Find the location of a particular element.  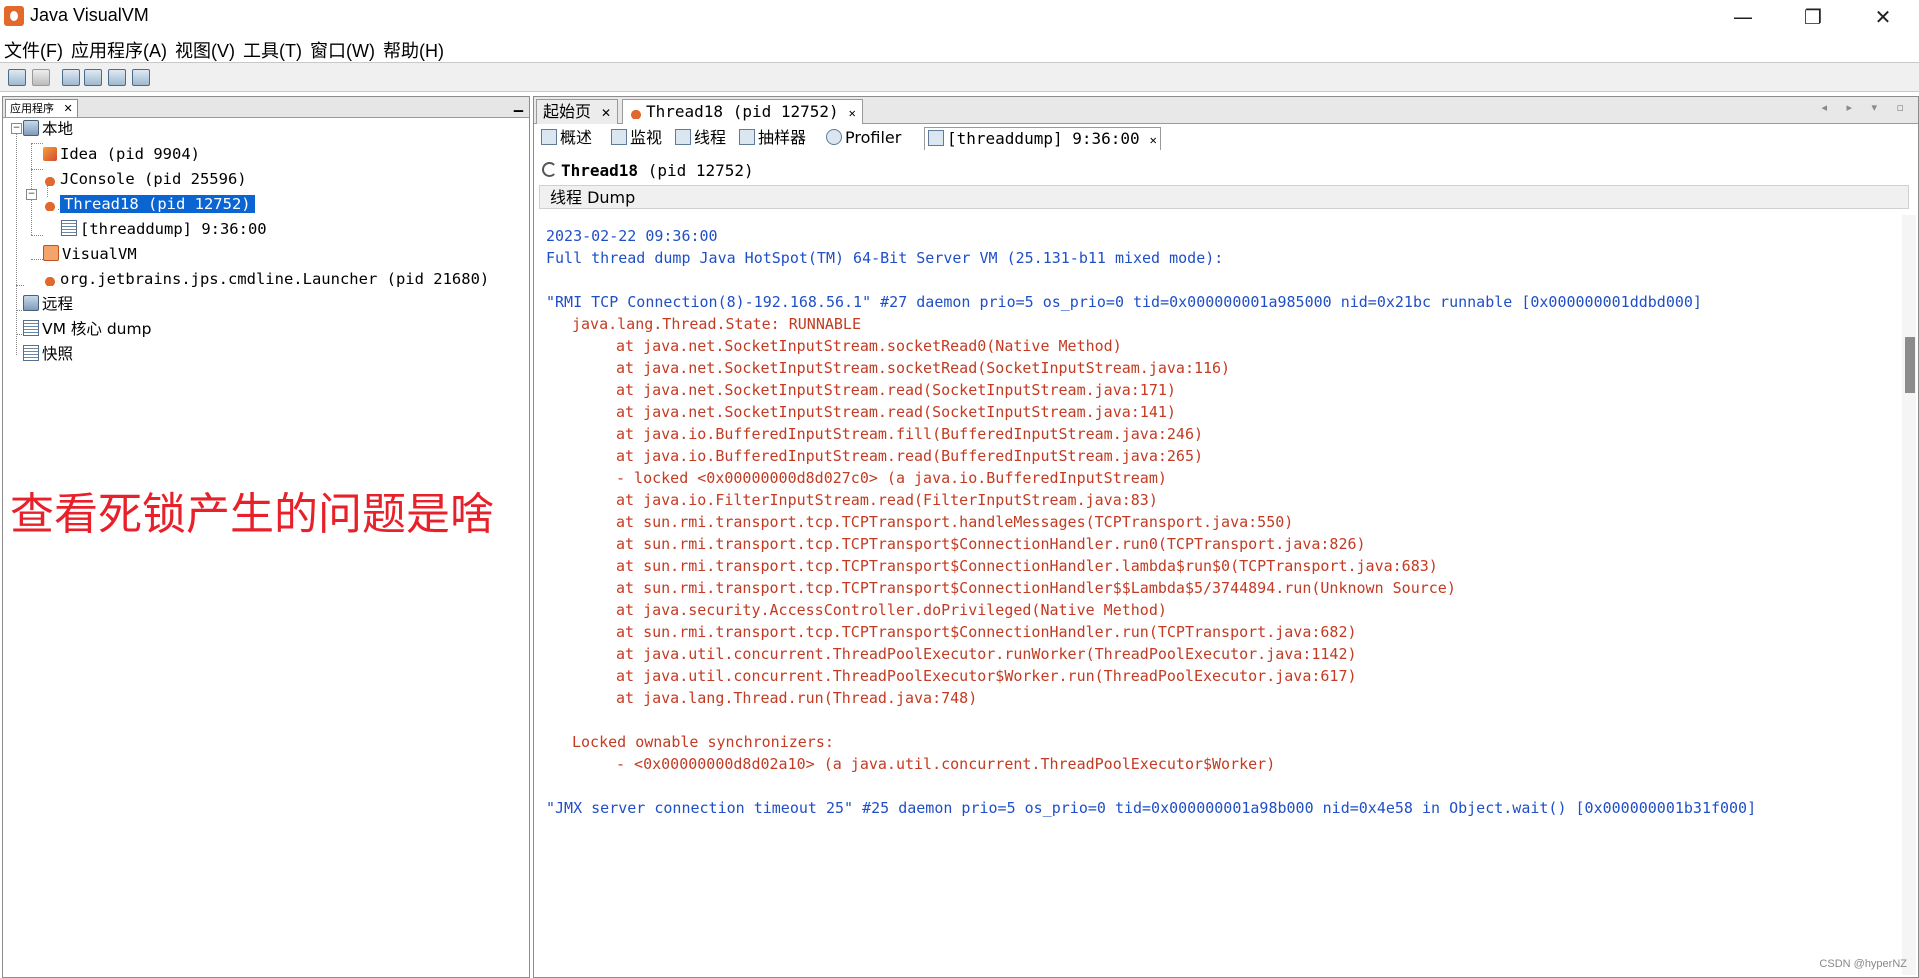

tree-item-snapshots-label: 快照 is located at coordinates (58, 354).